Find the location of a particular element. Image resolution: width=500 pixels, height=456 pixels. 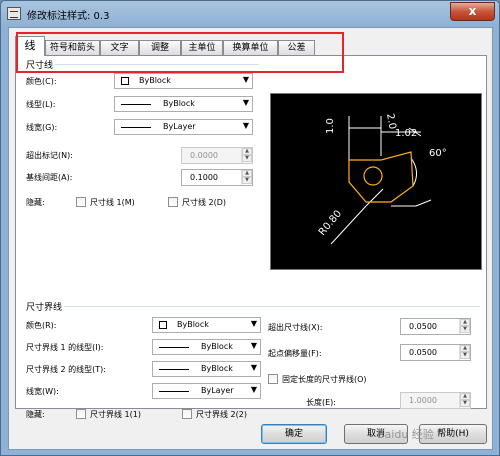

ok-button: 确定 is located at coordinates (294, 434).